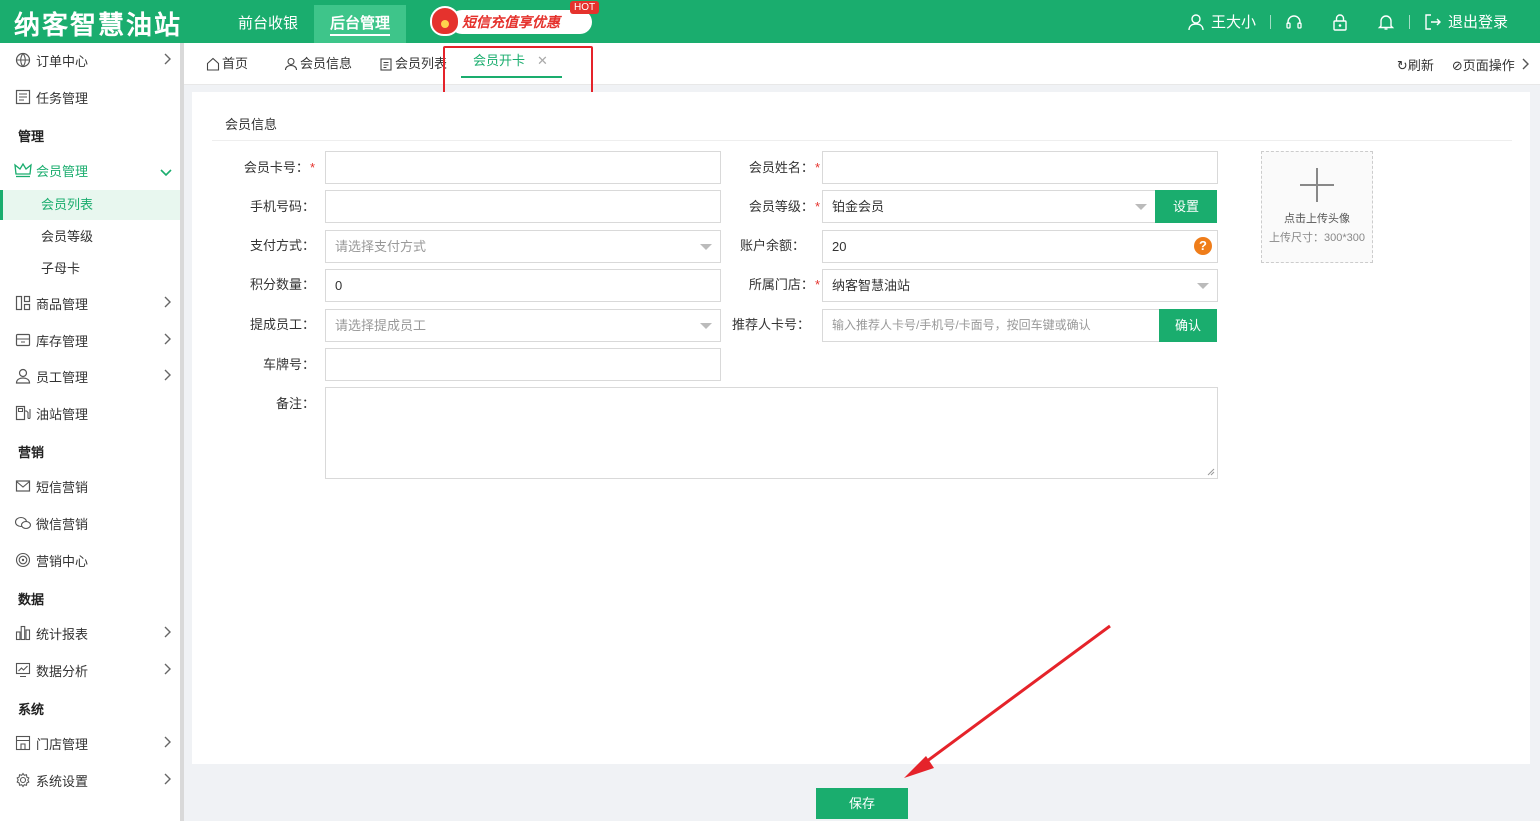 Image resolution: width=1540 pixels, height=821 pixels. What do you see at coordinates (23, 340) in the screenshot?
I see `box-icon` at bounding box center [23, 340].